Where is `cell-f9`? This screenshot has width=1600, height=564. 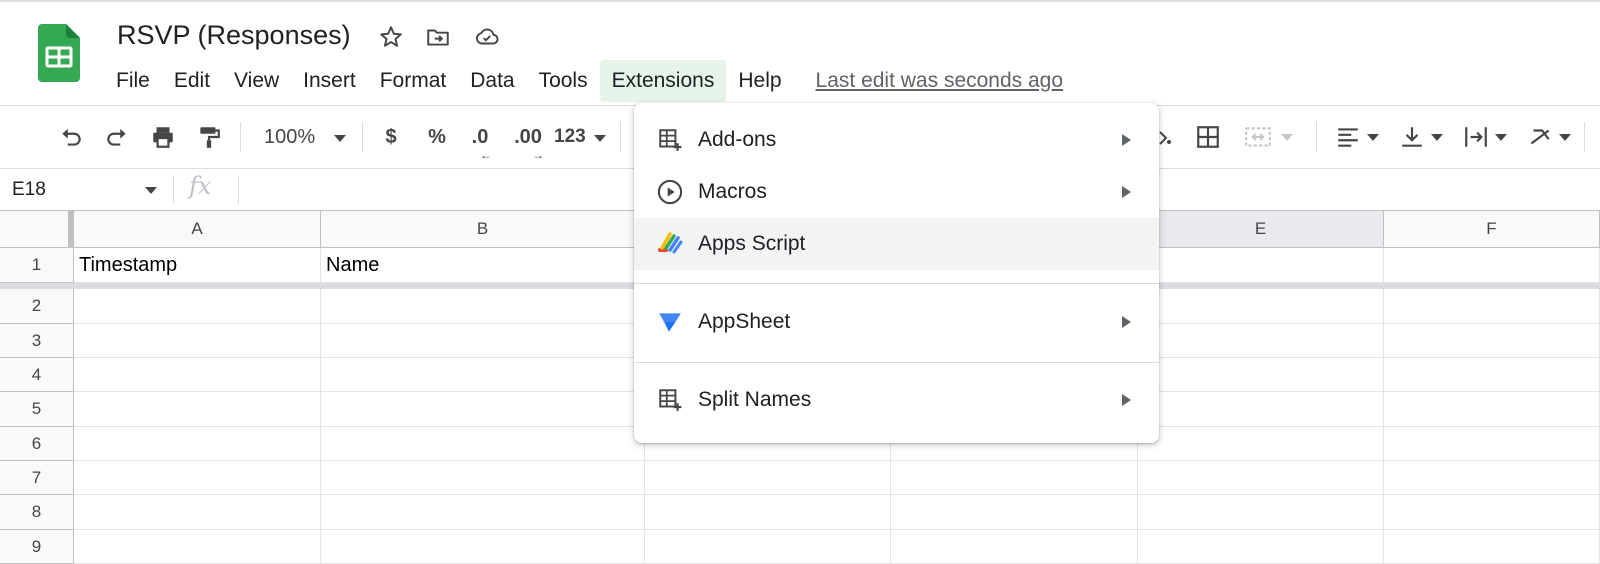
cell-f9 is located at coordinates (1492, 547).